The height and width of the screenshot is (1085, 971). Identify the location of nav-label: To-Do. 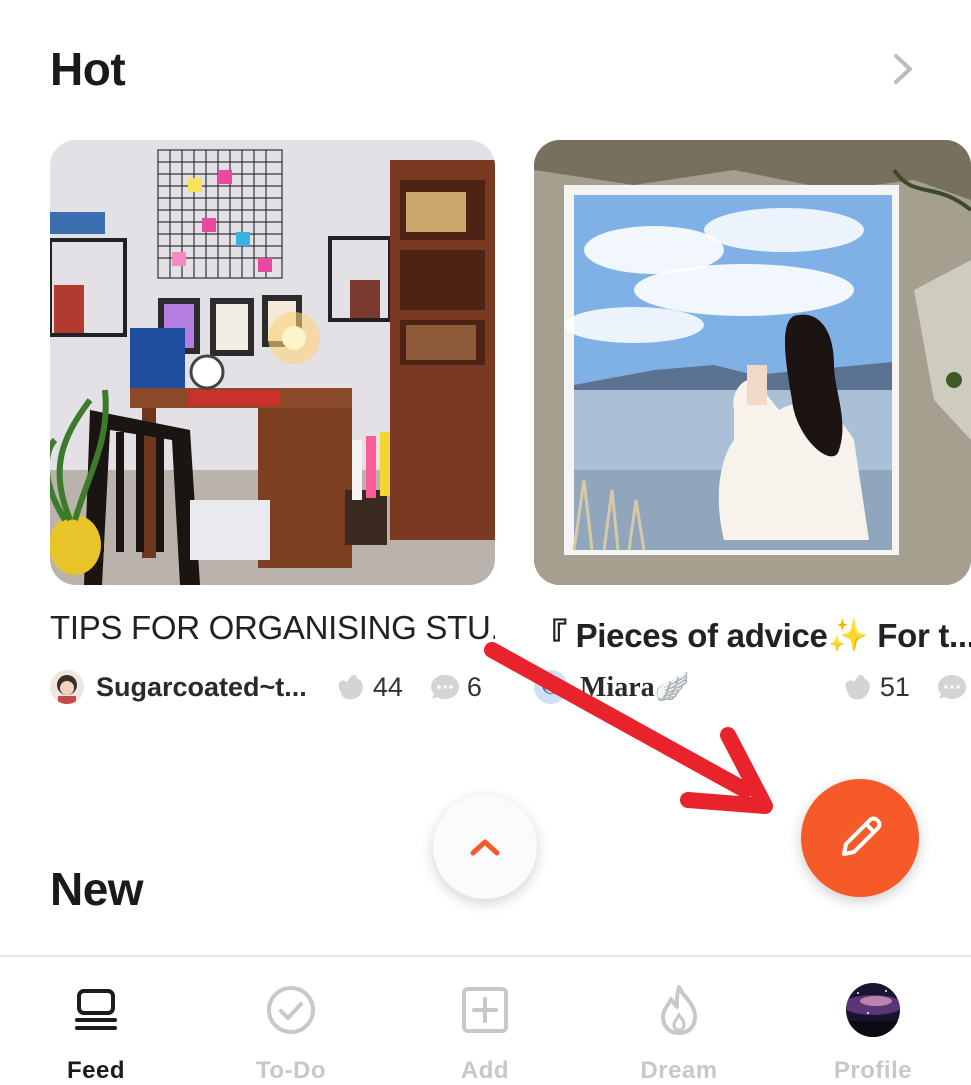
(291, 1070).